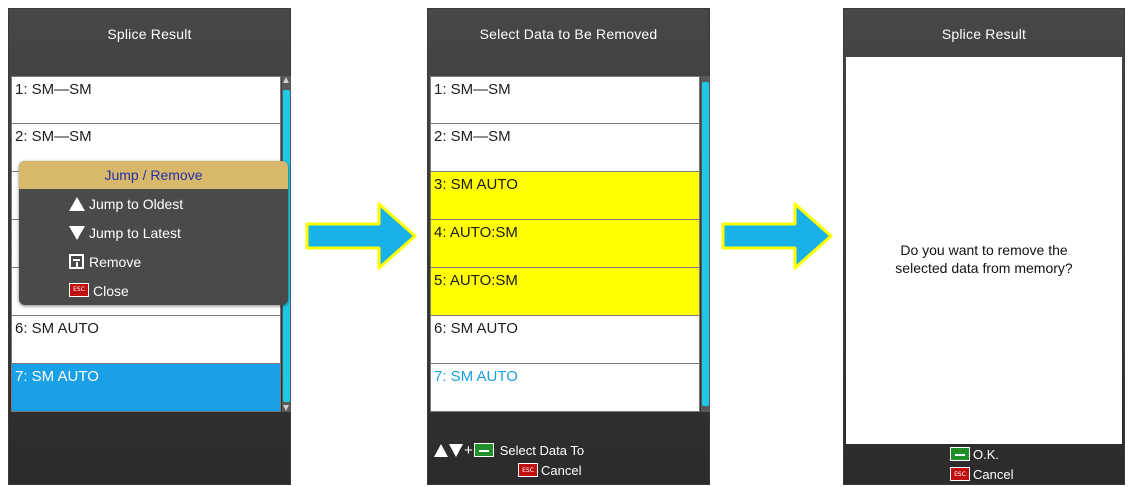  Describe the element at coordinates (565, 148) in the screenshot. I see `list-item: 2: SM—SM` at that location.